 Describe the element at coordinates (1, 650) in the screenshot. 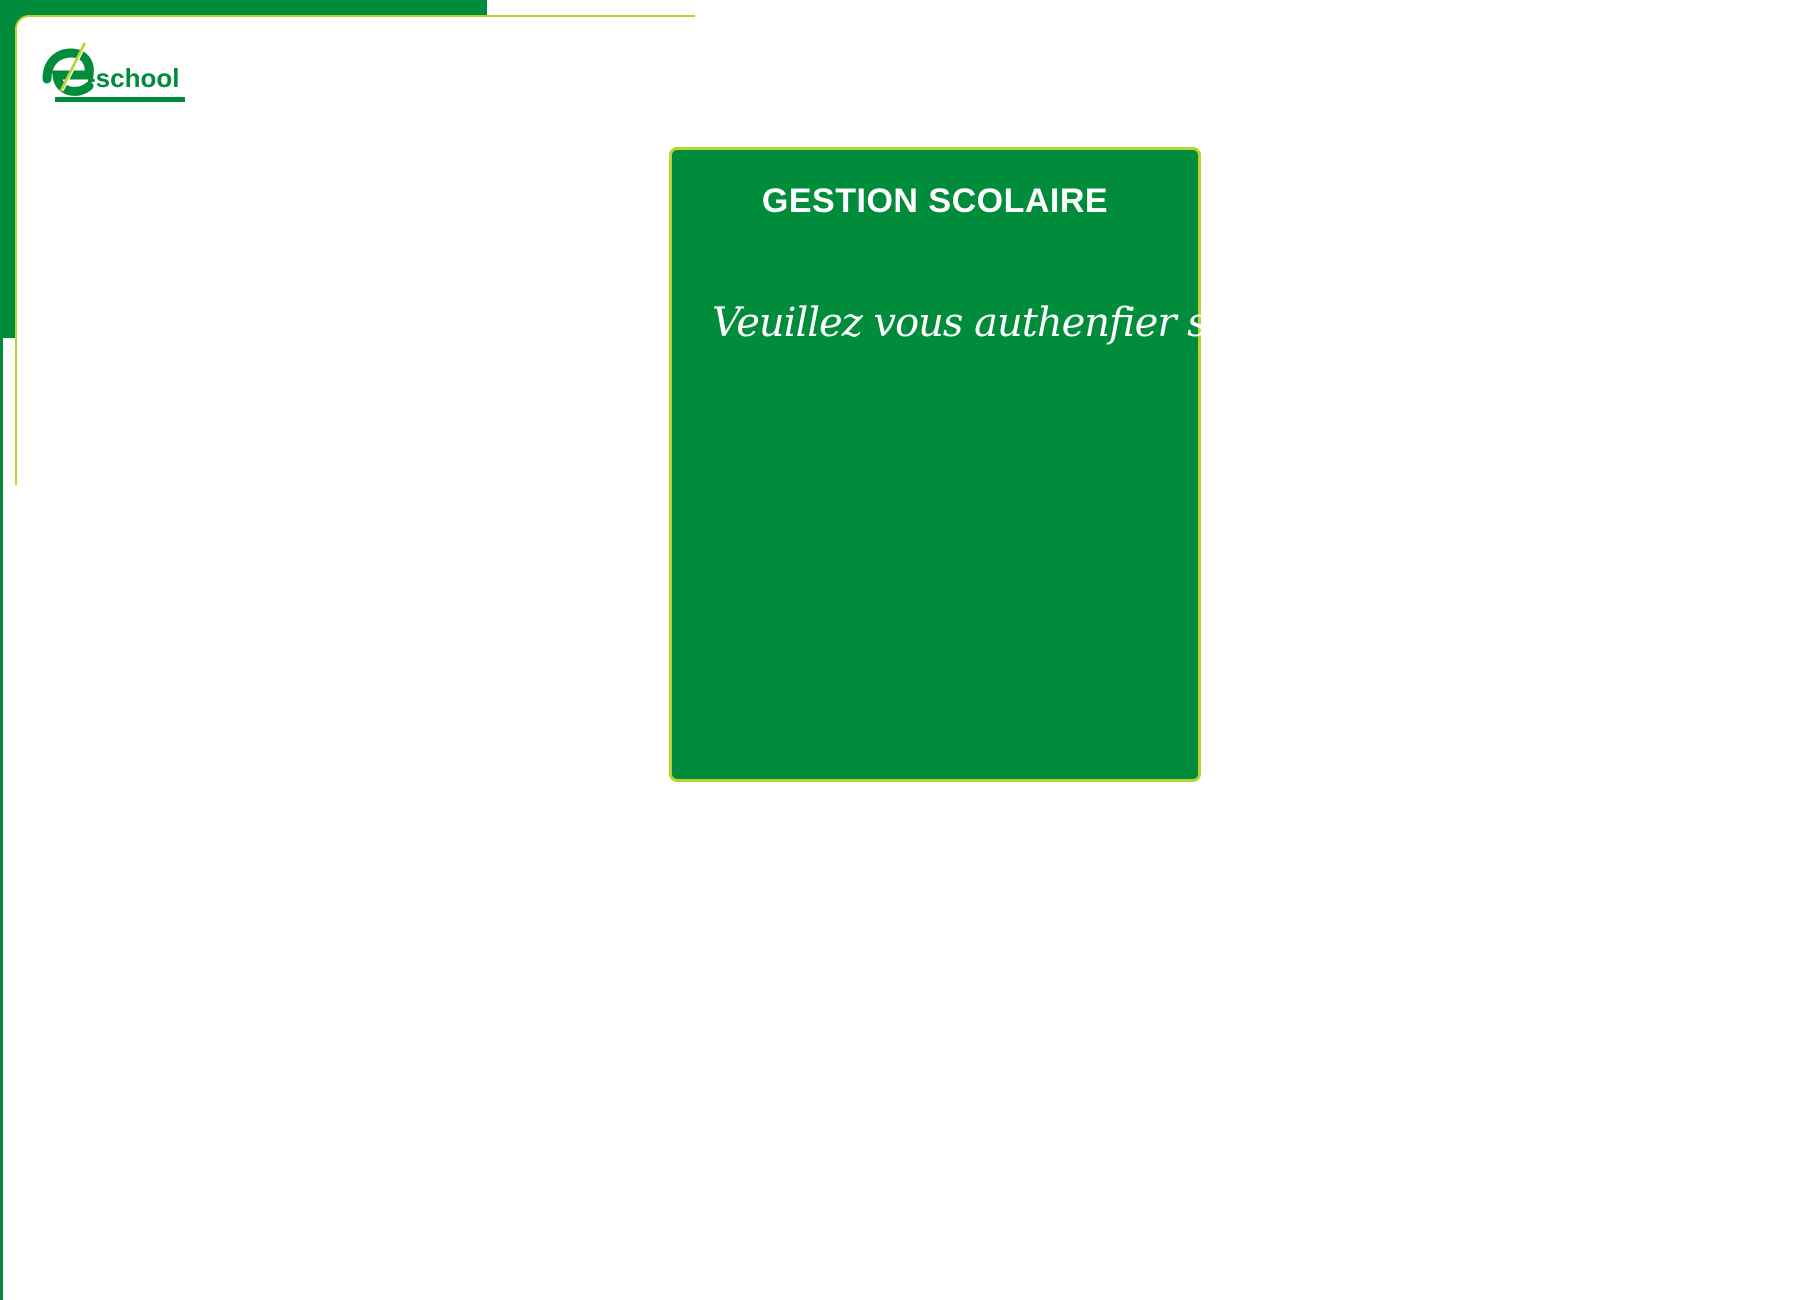

I see `left-green-strip` at that location.